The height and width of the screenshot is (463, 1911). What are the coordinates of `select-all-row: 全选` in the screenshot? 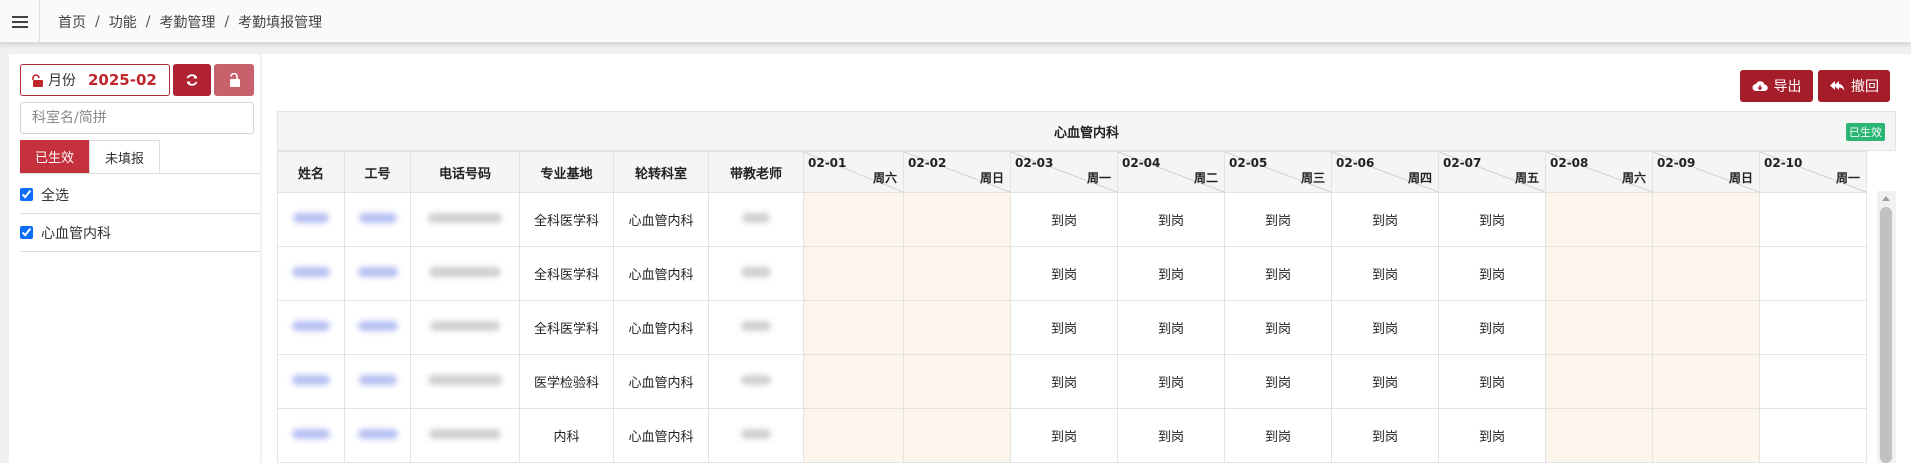 It's located at (140, 195).